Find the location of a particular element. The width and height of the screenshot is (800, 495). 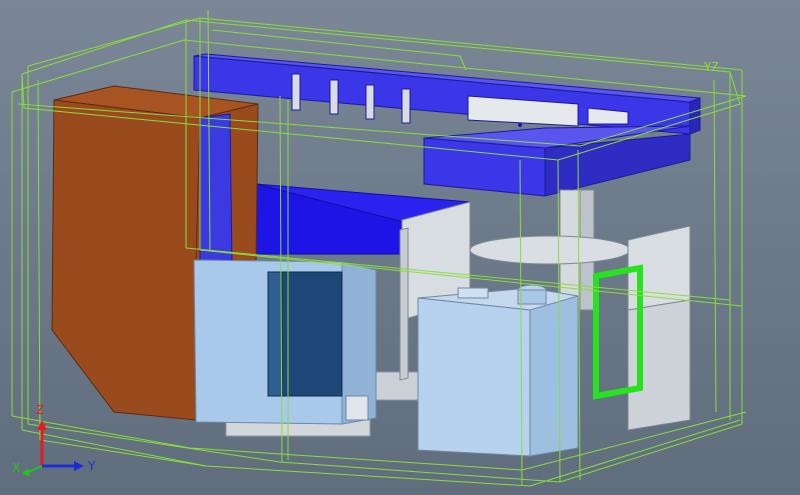

y-axis-label: Y is located at coordinates (92, 466).